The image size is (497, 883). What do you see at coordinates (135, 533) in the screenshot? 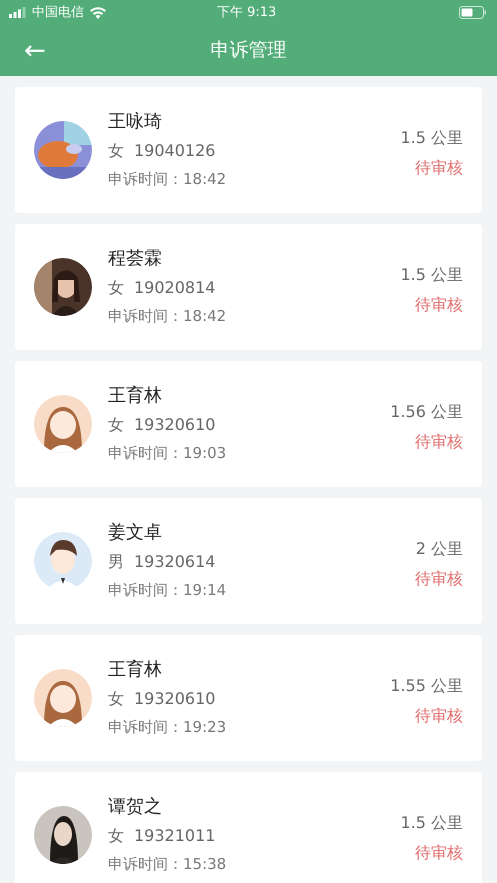
I see `user-name: 姜文卓` at bounding box center [135, 533].